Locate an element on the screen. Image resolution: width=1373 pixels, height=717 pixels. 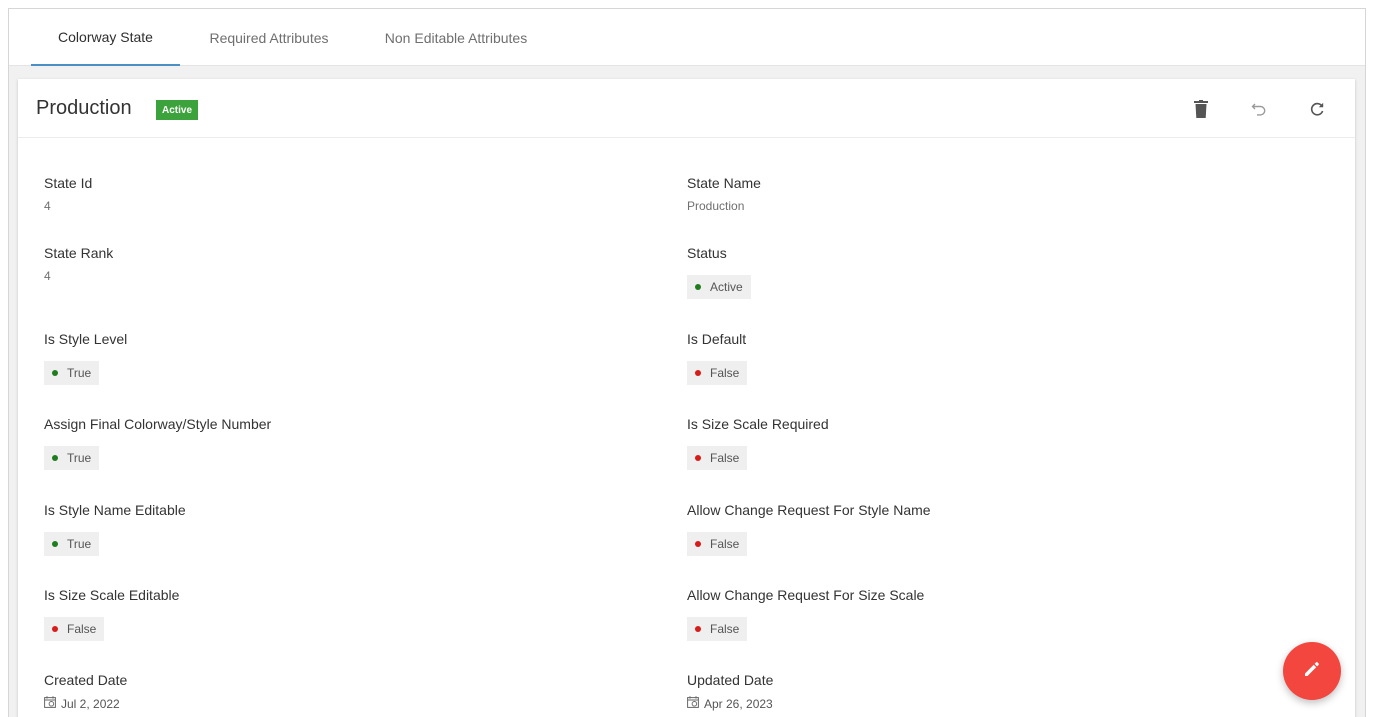
edit-fab-button is located at coordinates (1312, 671).